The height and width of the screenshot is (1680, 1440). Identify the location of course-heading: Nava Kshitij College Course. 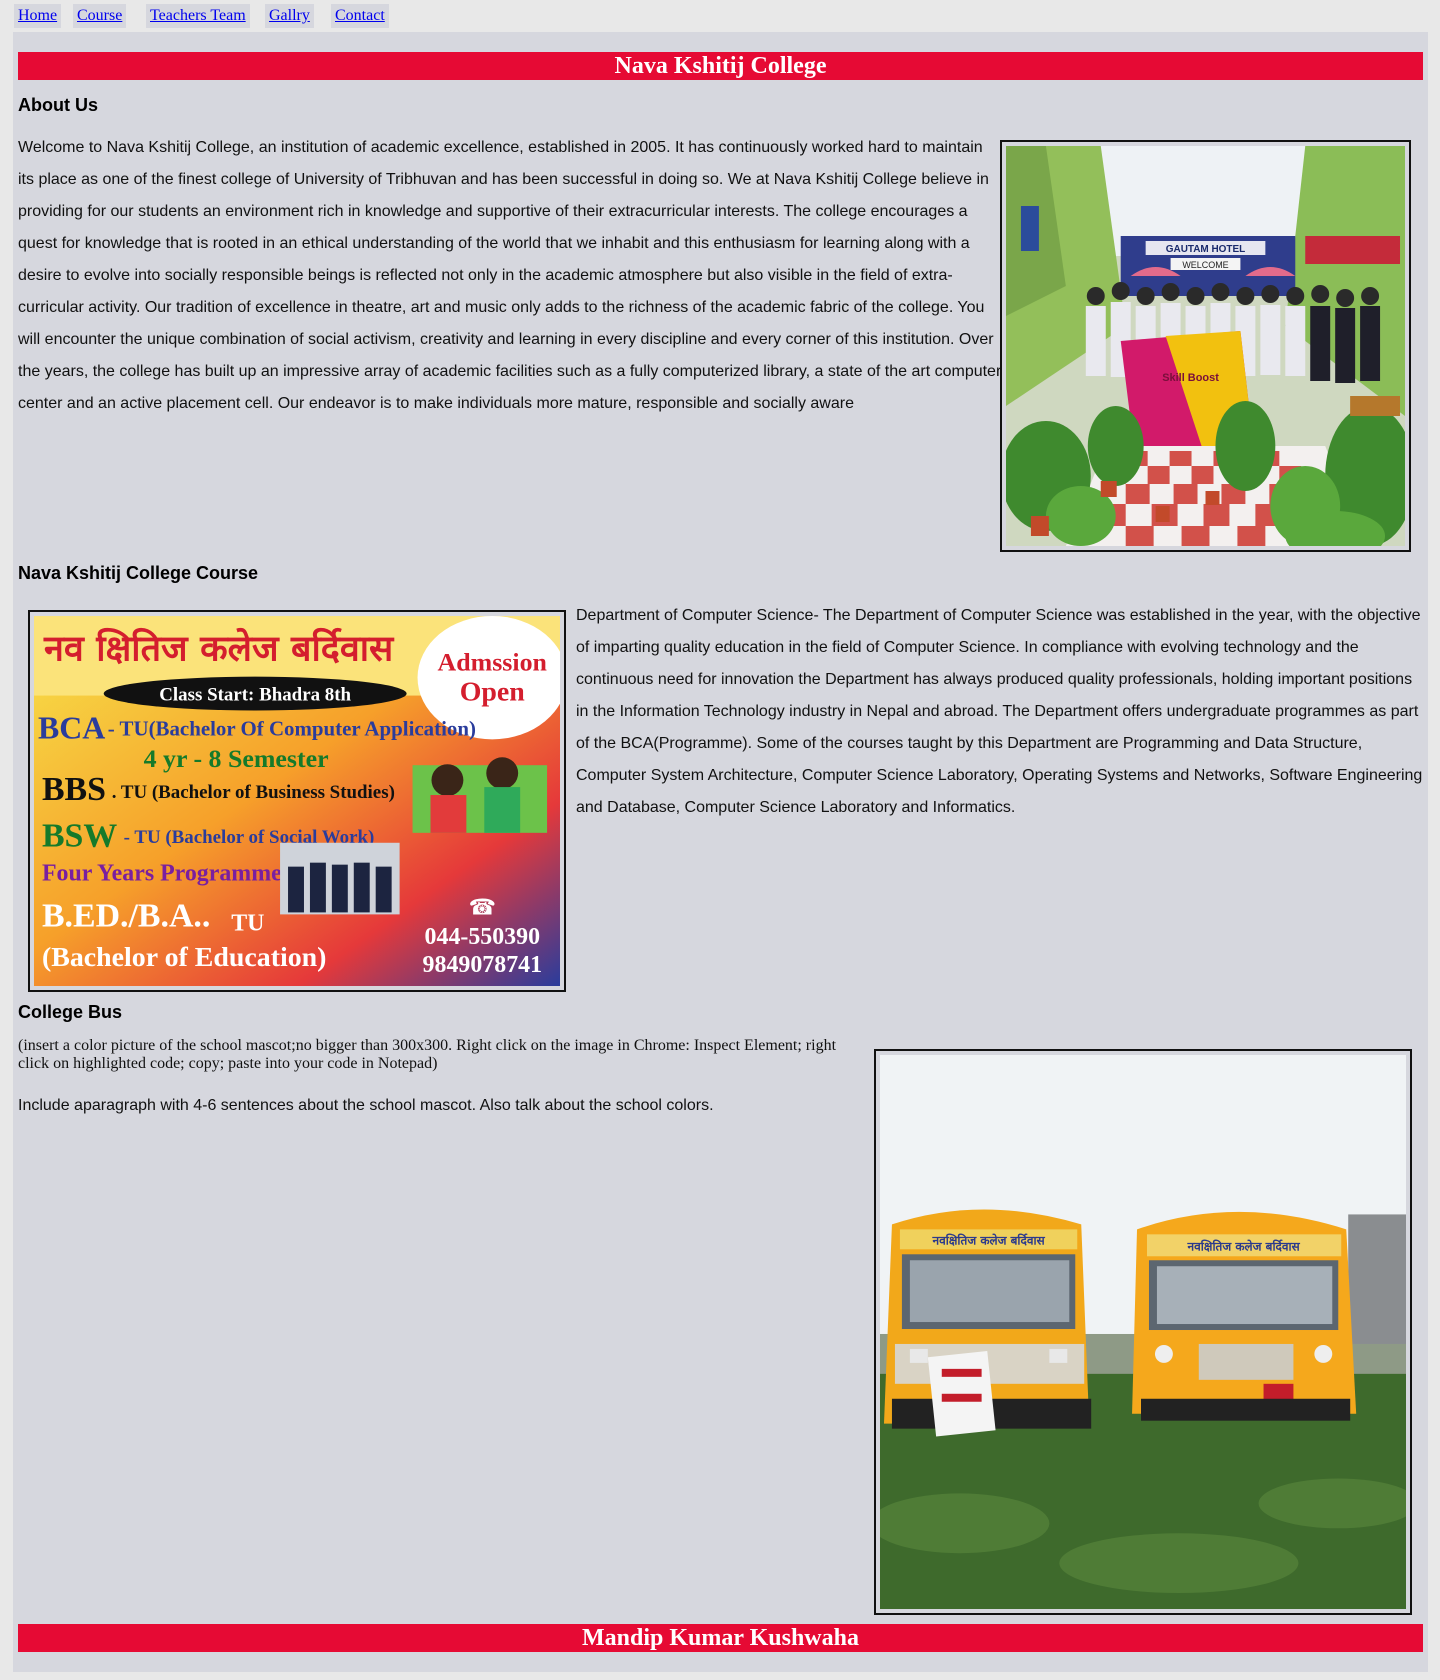
(138, 573).